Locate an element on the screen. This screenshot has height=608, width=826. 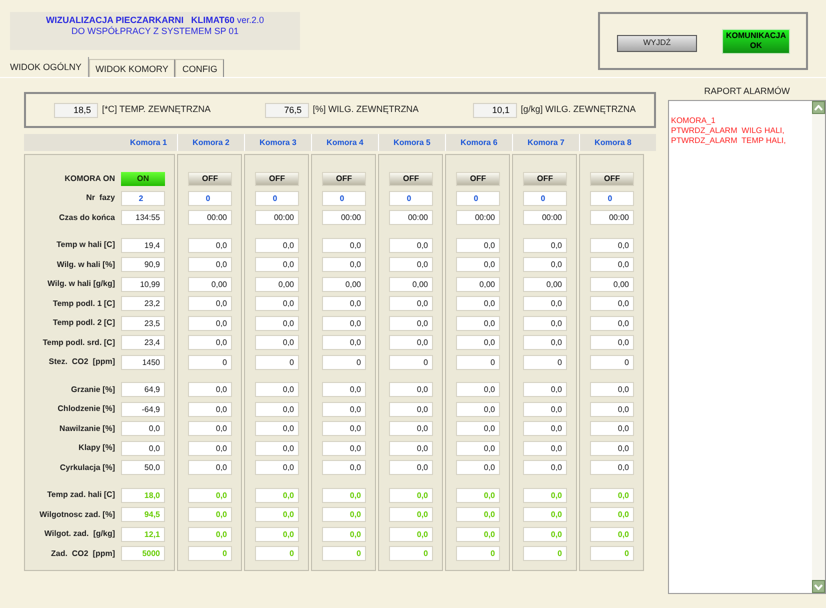
row-label: Stez. CO2 [ppm] is located at coordinates (81, 362).